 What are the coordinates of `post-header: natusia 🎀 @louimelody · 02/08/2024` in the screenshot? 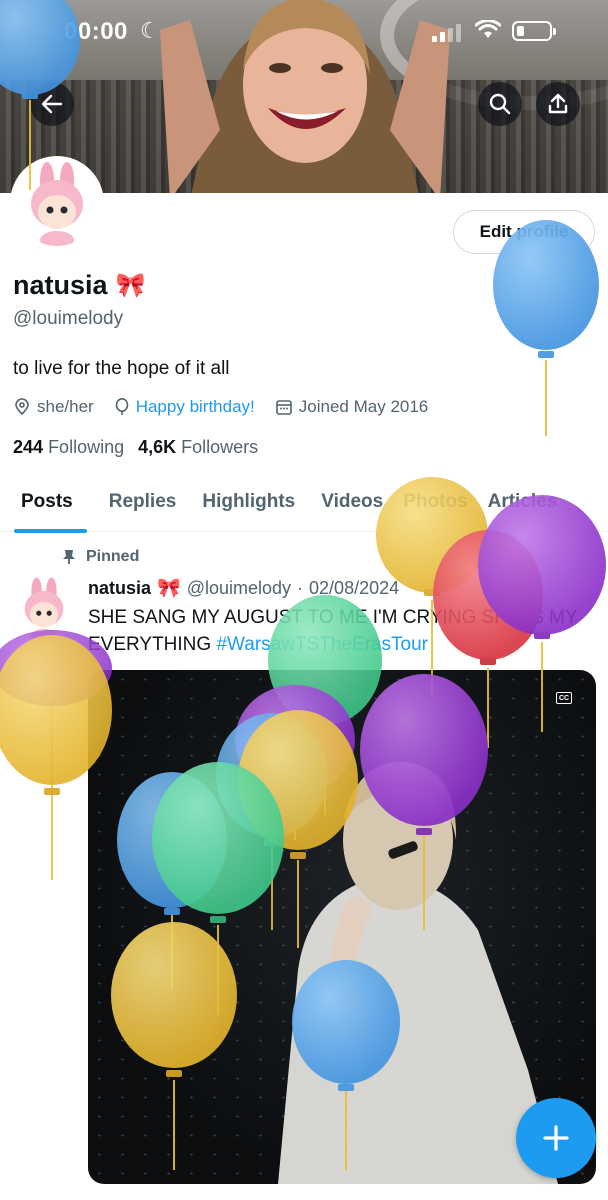 It's located at (243, 588).